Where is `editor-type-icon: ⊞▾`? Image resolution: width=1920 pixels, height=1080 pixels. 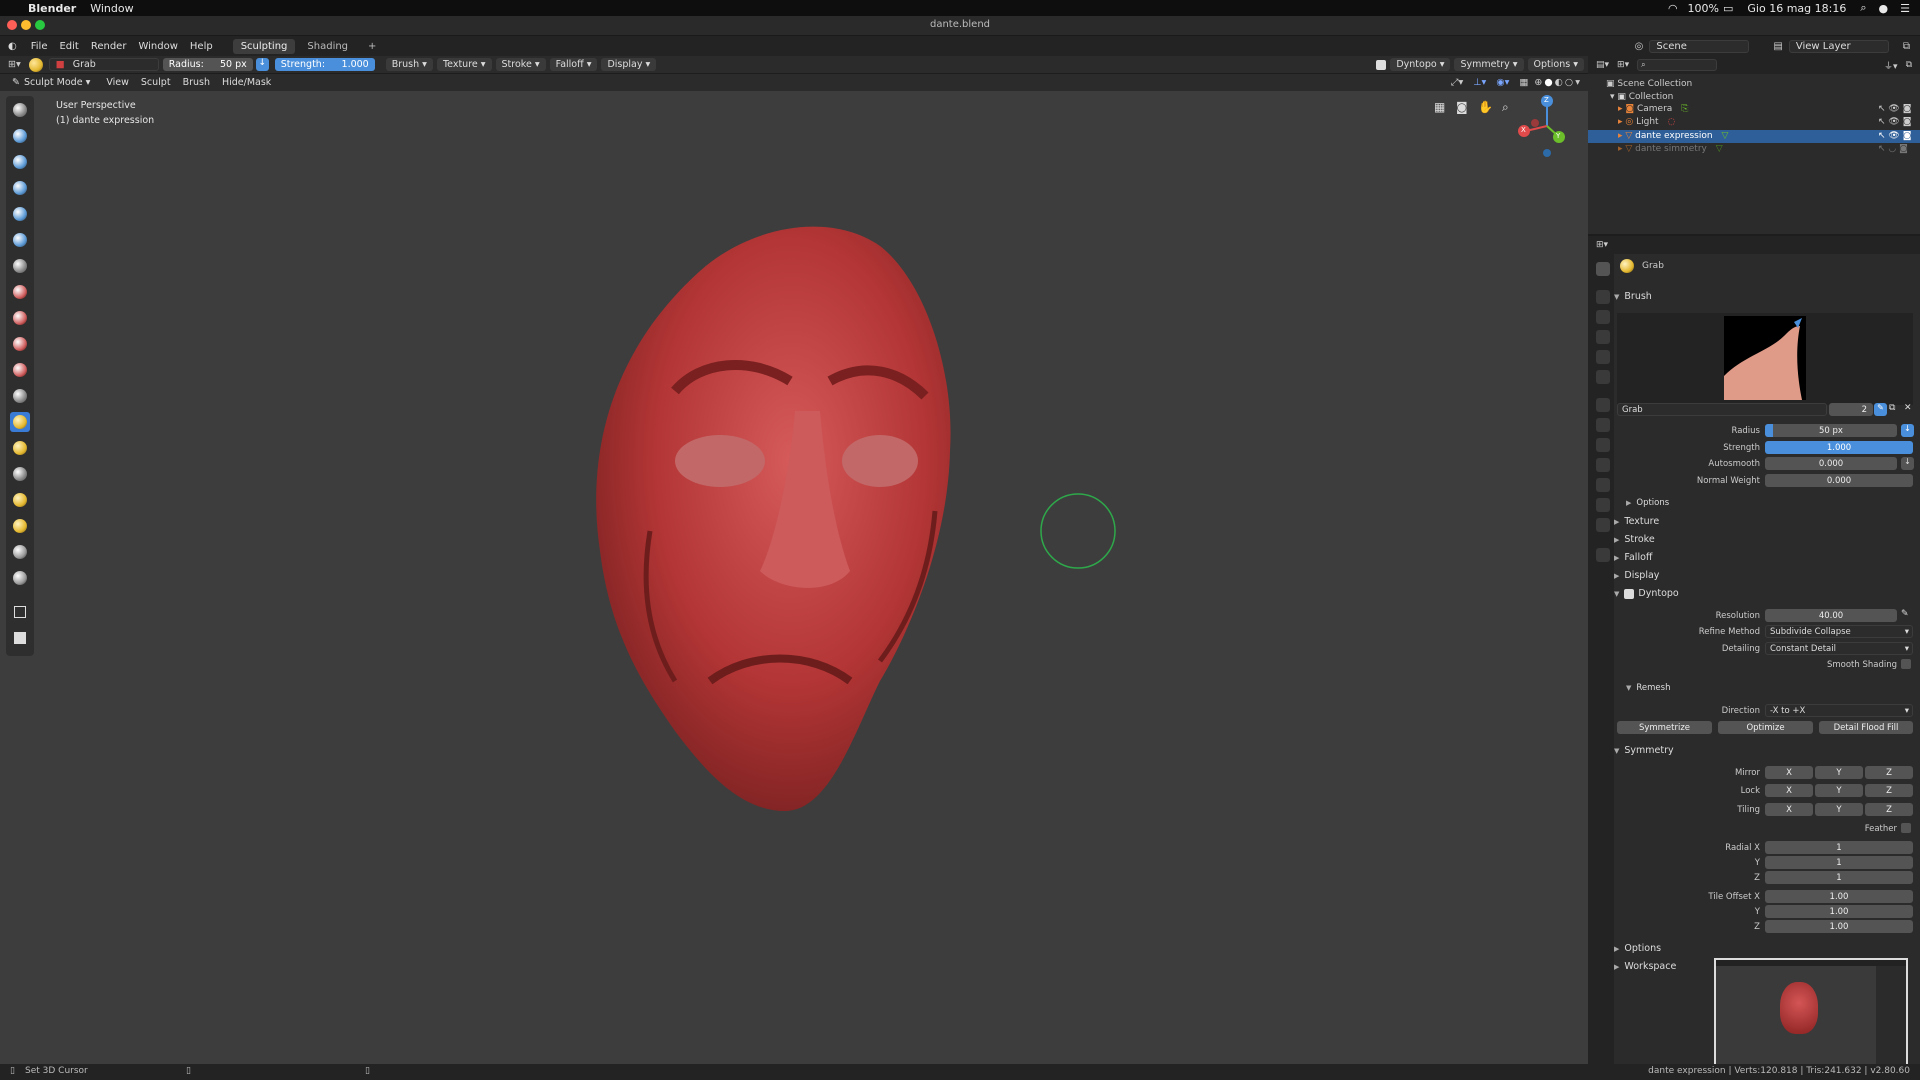
editor-type-icon: ⊞▾ is located at coordinates (14, 64).